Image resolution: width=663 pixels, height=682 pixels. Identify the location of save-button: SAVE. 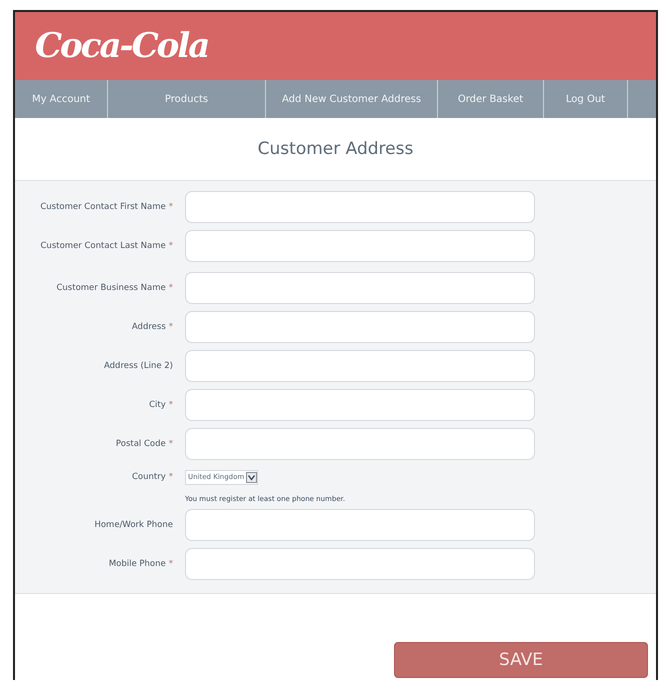
(521, 660).